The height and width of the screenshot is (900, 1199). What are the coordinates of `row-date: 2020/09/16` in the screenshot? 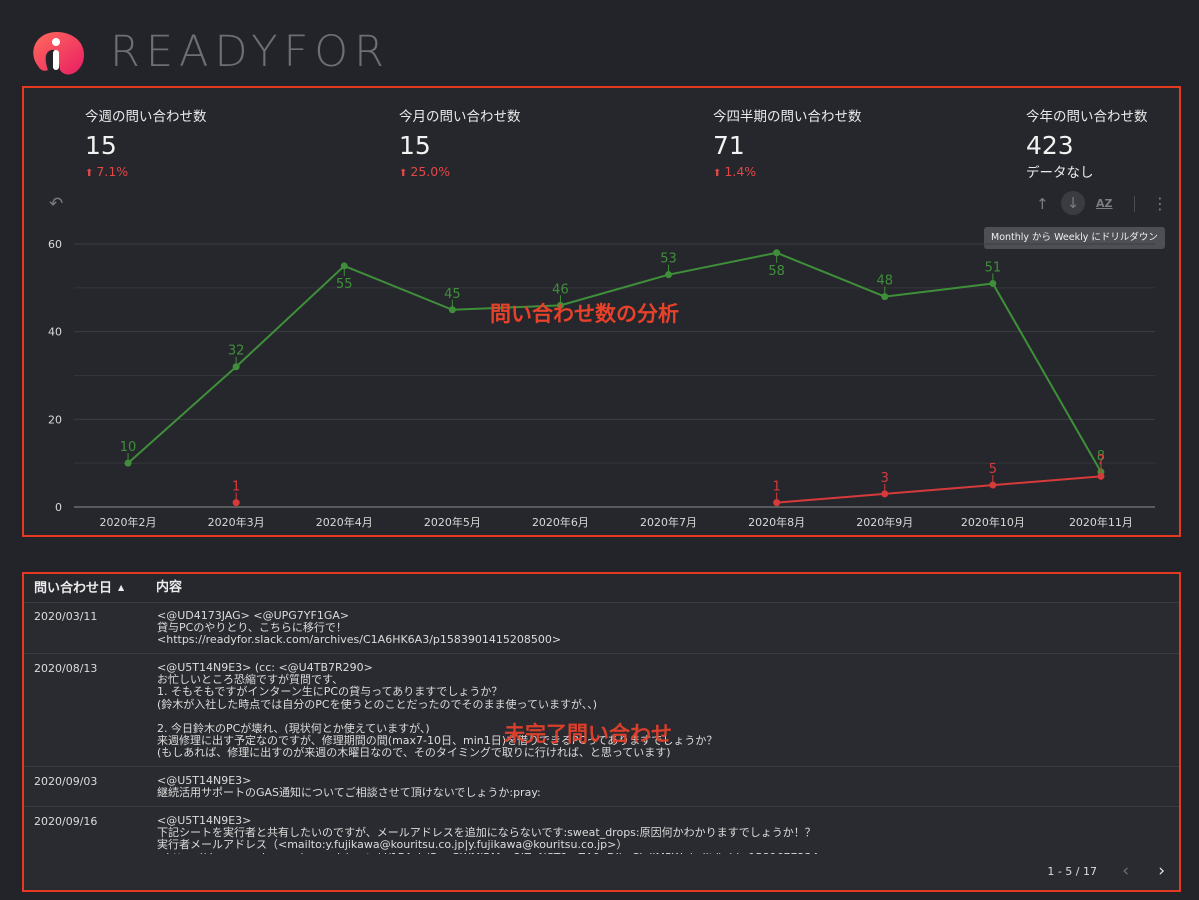 It's located at (66, 821).